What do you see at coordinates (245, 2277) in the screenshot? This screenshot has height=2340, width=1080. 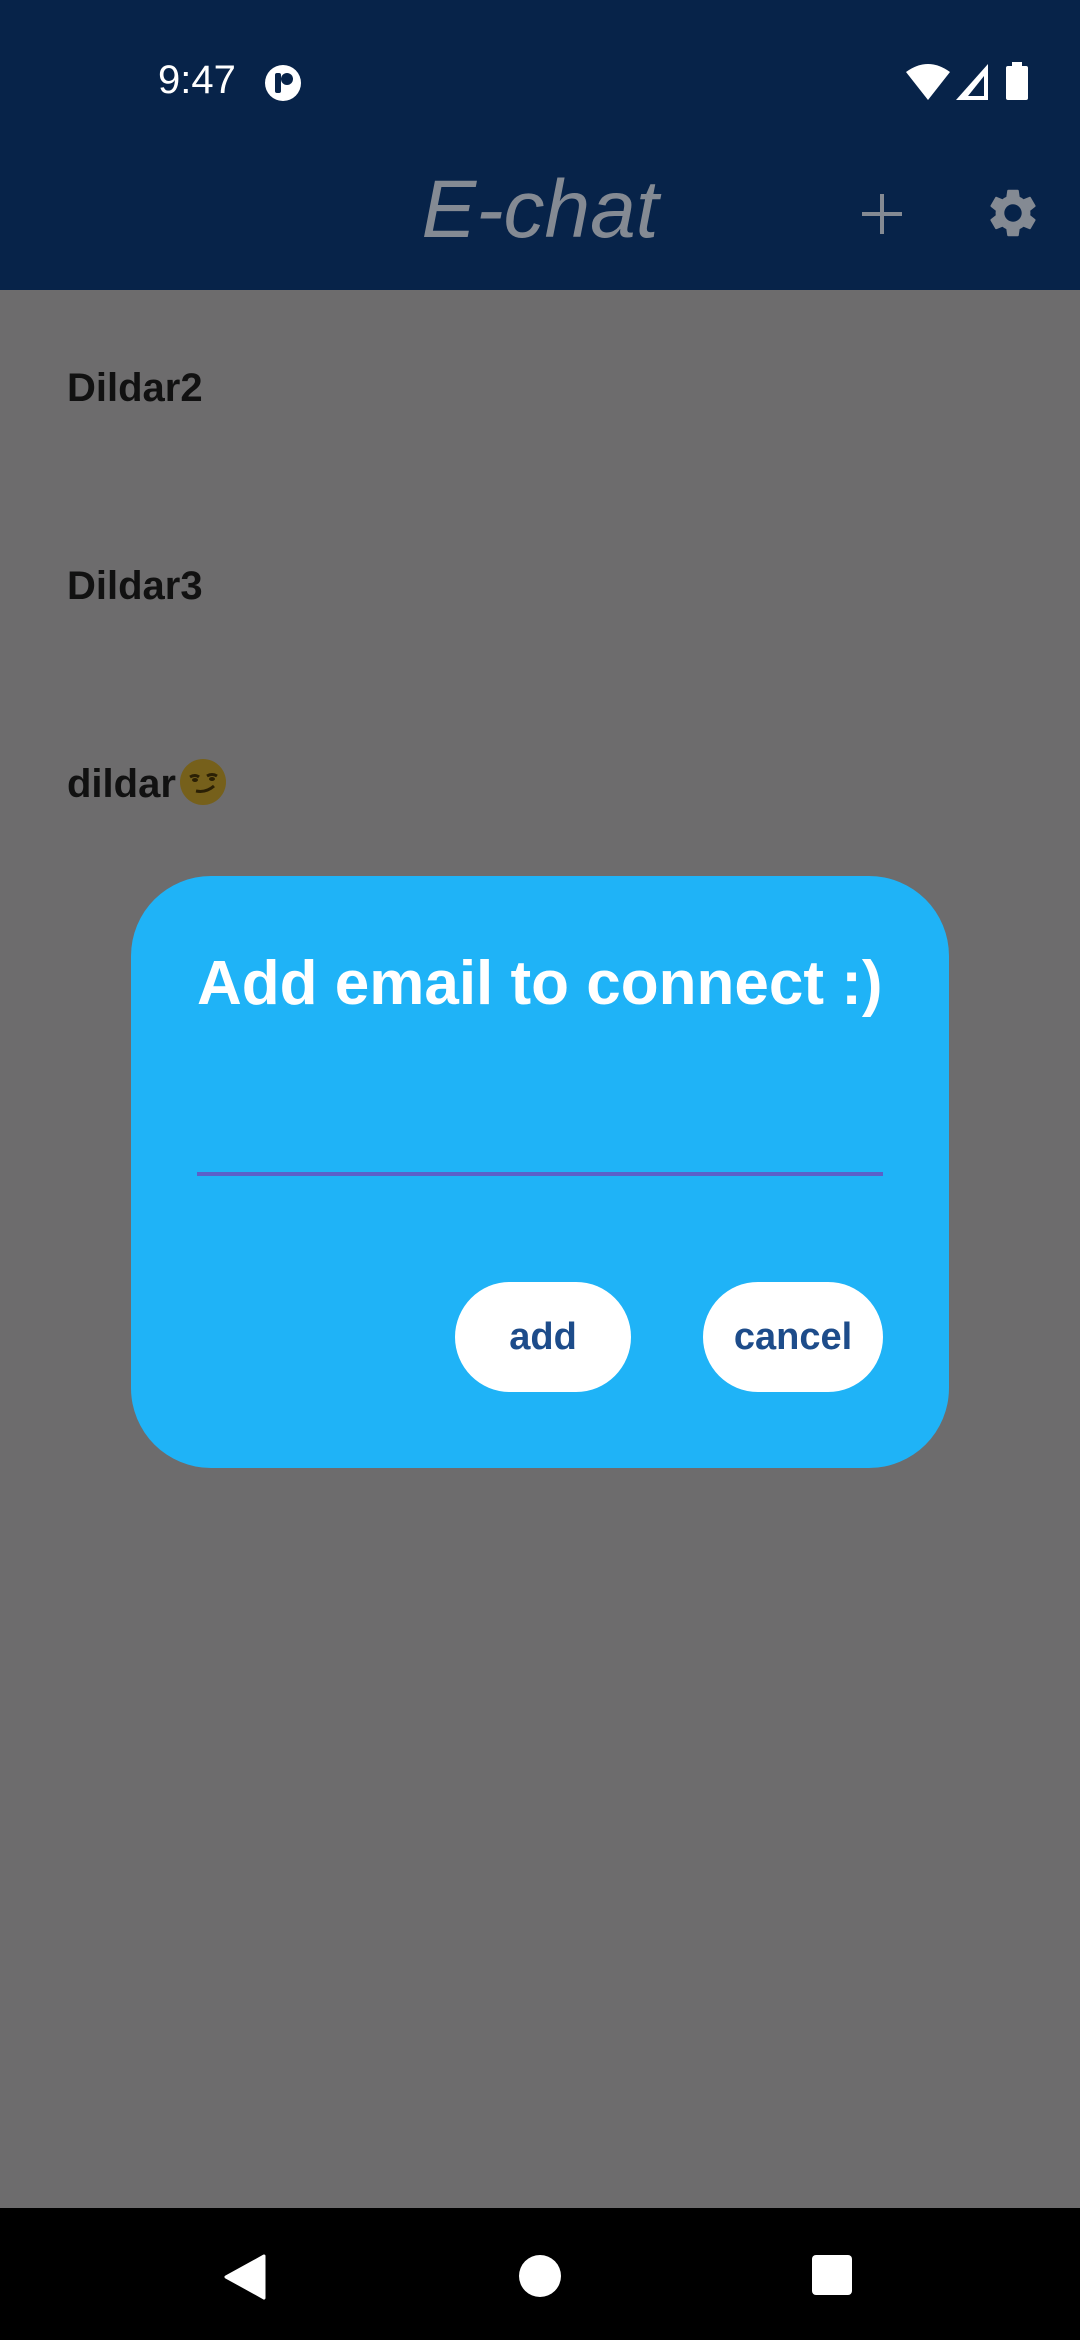 I see `back-icon` at bounding box center [245, 2277].